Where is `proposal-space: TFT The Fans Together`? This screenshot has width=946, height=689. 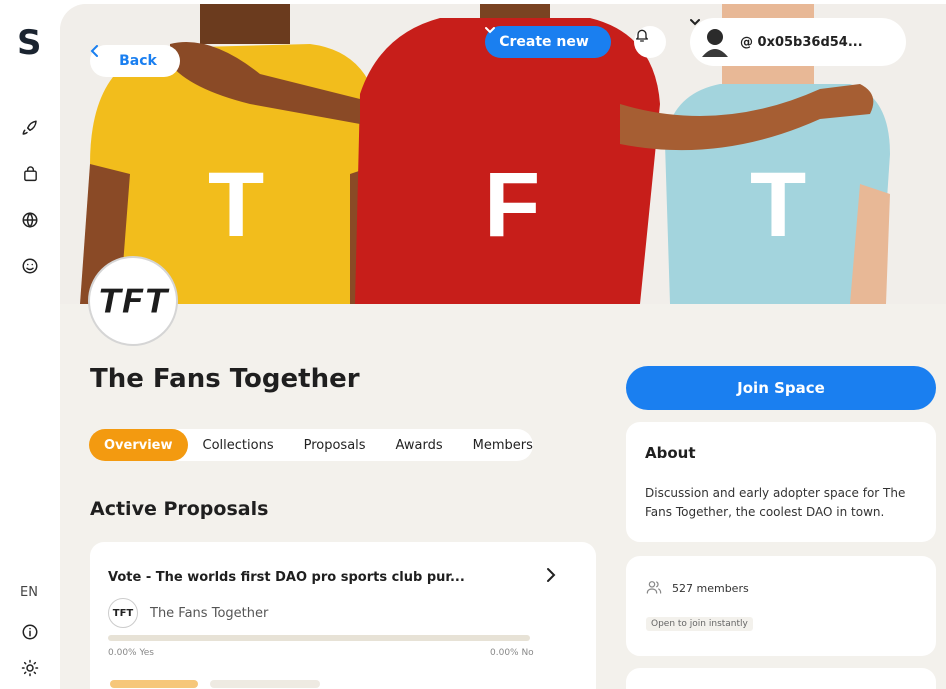
proposal-space: TFT The Fans Together is located at coordinates (188, 613).